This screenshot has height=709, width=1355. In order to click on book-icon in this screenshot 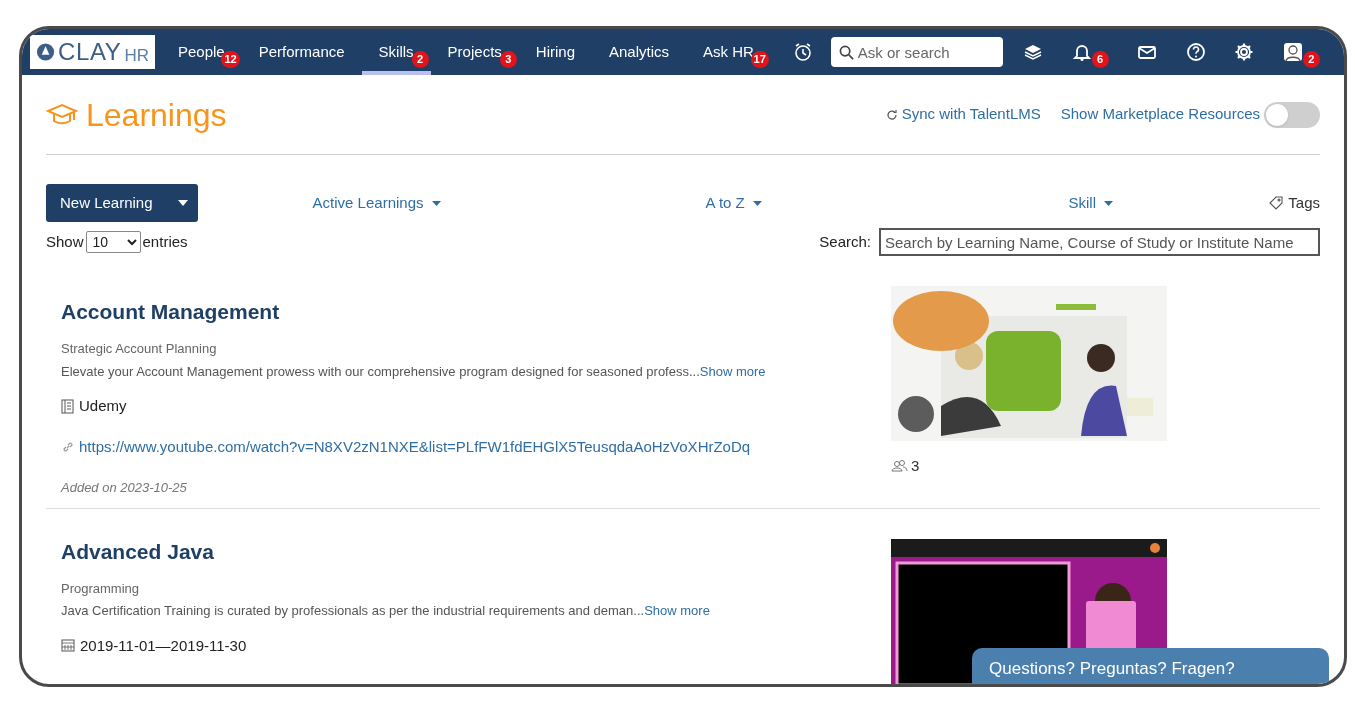, I will do `click(67, 406)`.